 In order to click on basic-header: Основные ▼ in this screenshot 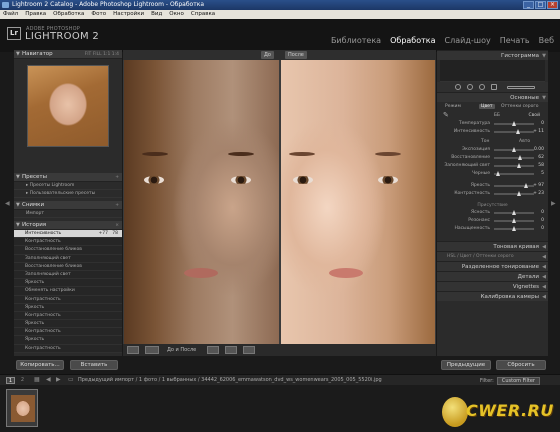, I will do `click(492, 97)`.